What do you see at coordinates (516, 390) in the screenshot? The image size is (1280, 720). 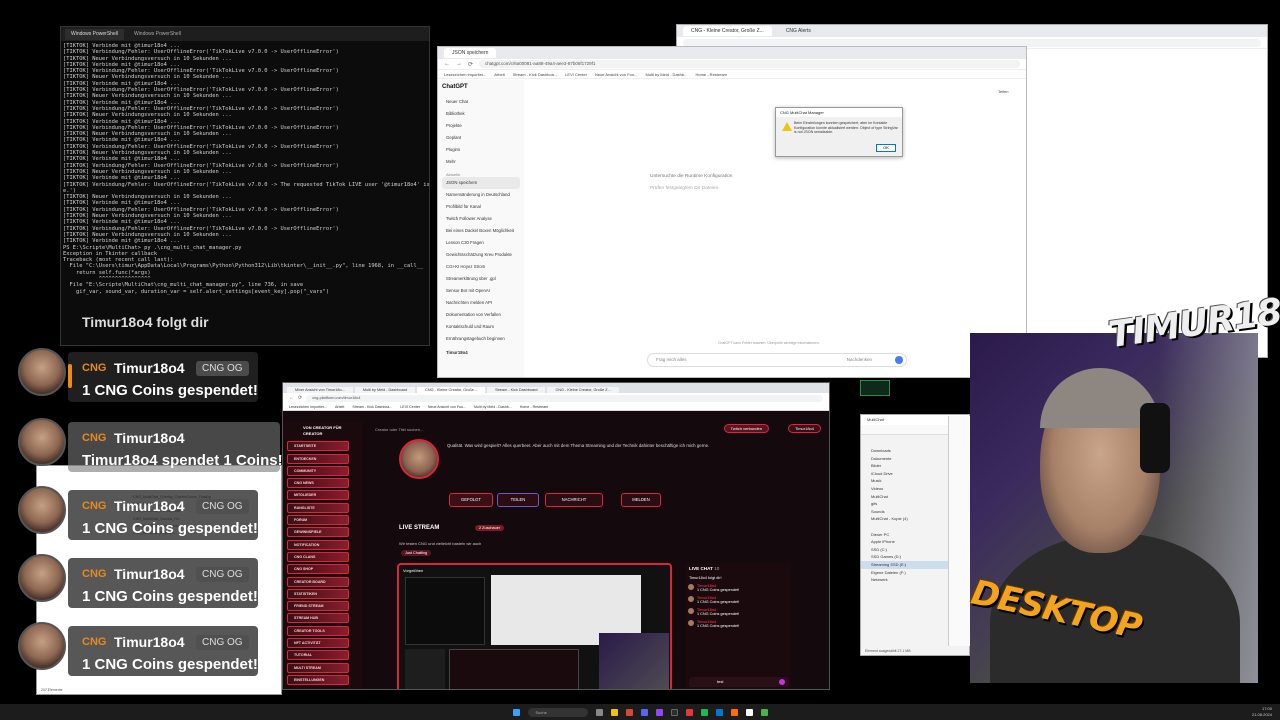 I see `dash-tab: Stream - Kick Dashboard` at bounding box center [516, 390].